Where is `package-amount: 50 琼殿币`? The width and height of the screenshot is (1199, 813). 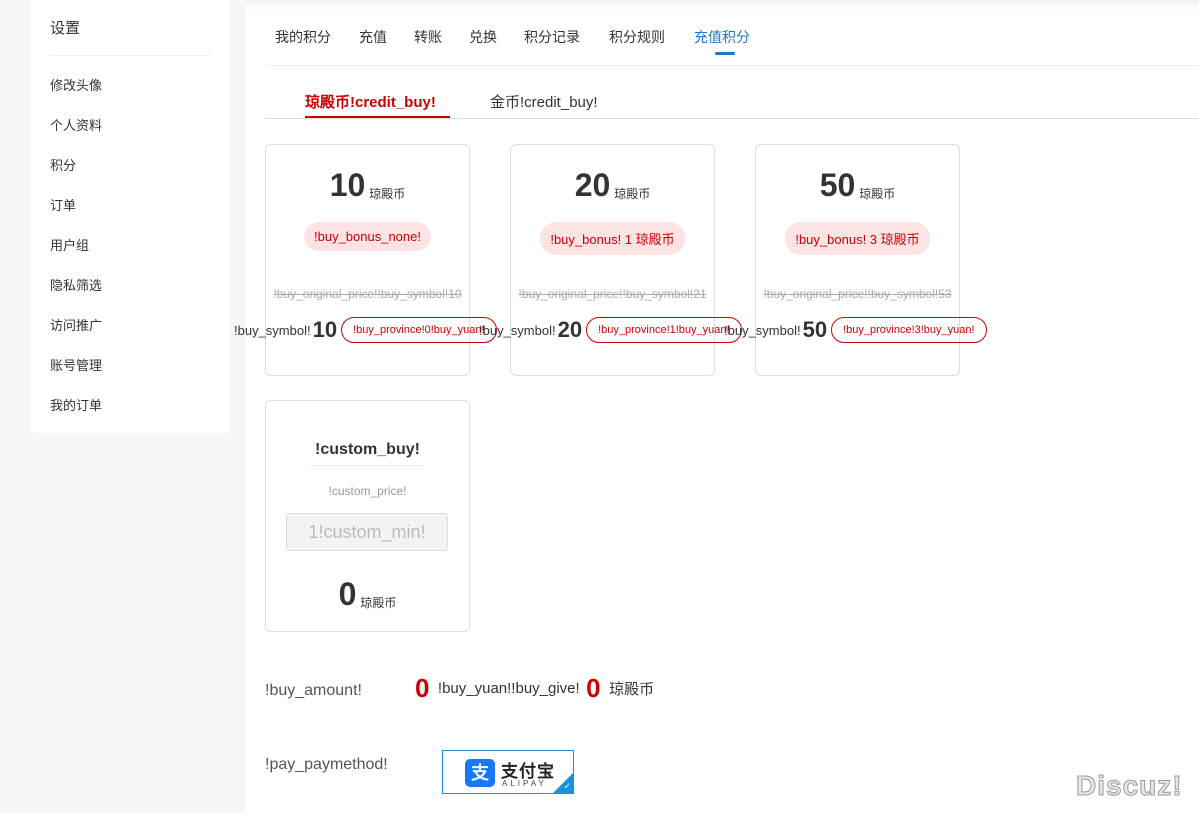
package-amount: 50 琼殿币 is located at coordinates (857, 185).